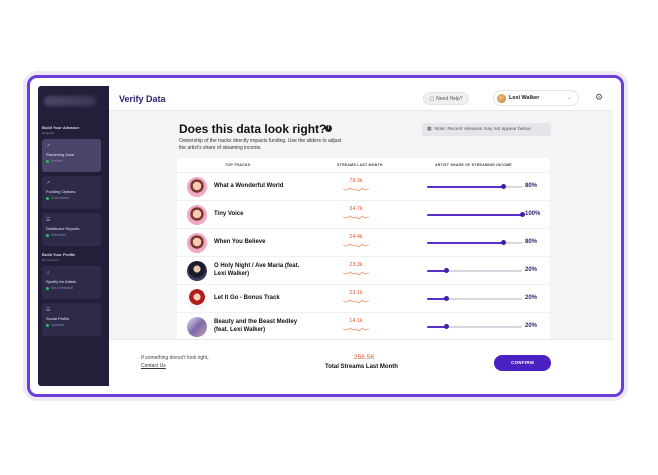 This screenshot has width=658, height=475. What do you see at coordinates (361, 367) in the screenshot?
I see `total-streams-label: Total Streams Last Month` at bounding box center [361, 367].